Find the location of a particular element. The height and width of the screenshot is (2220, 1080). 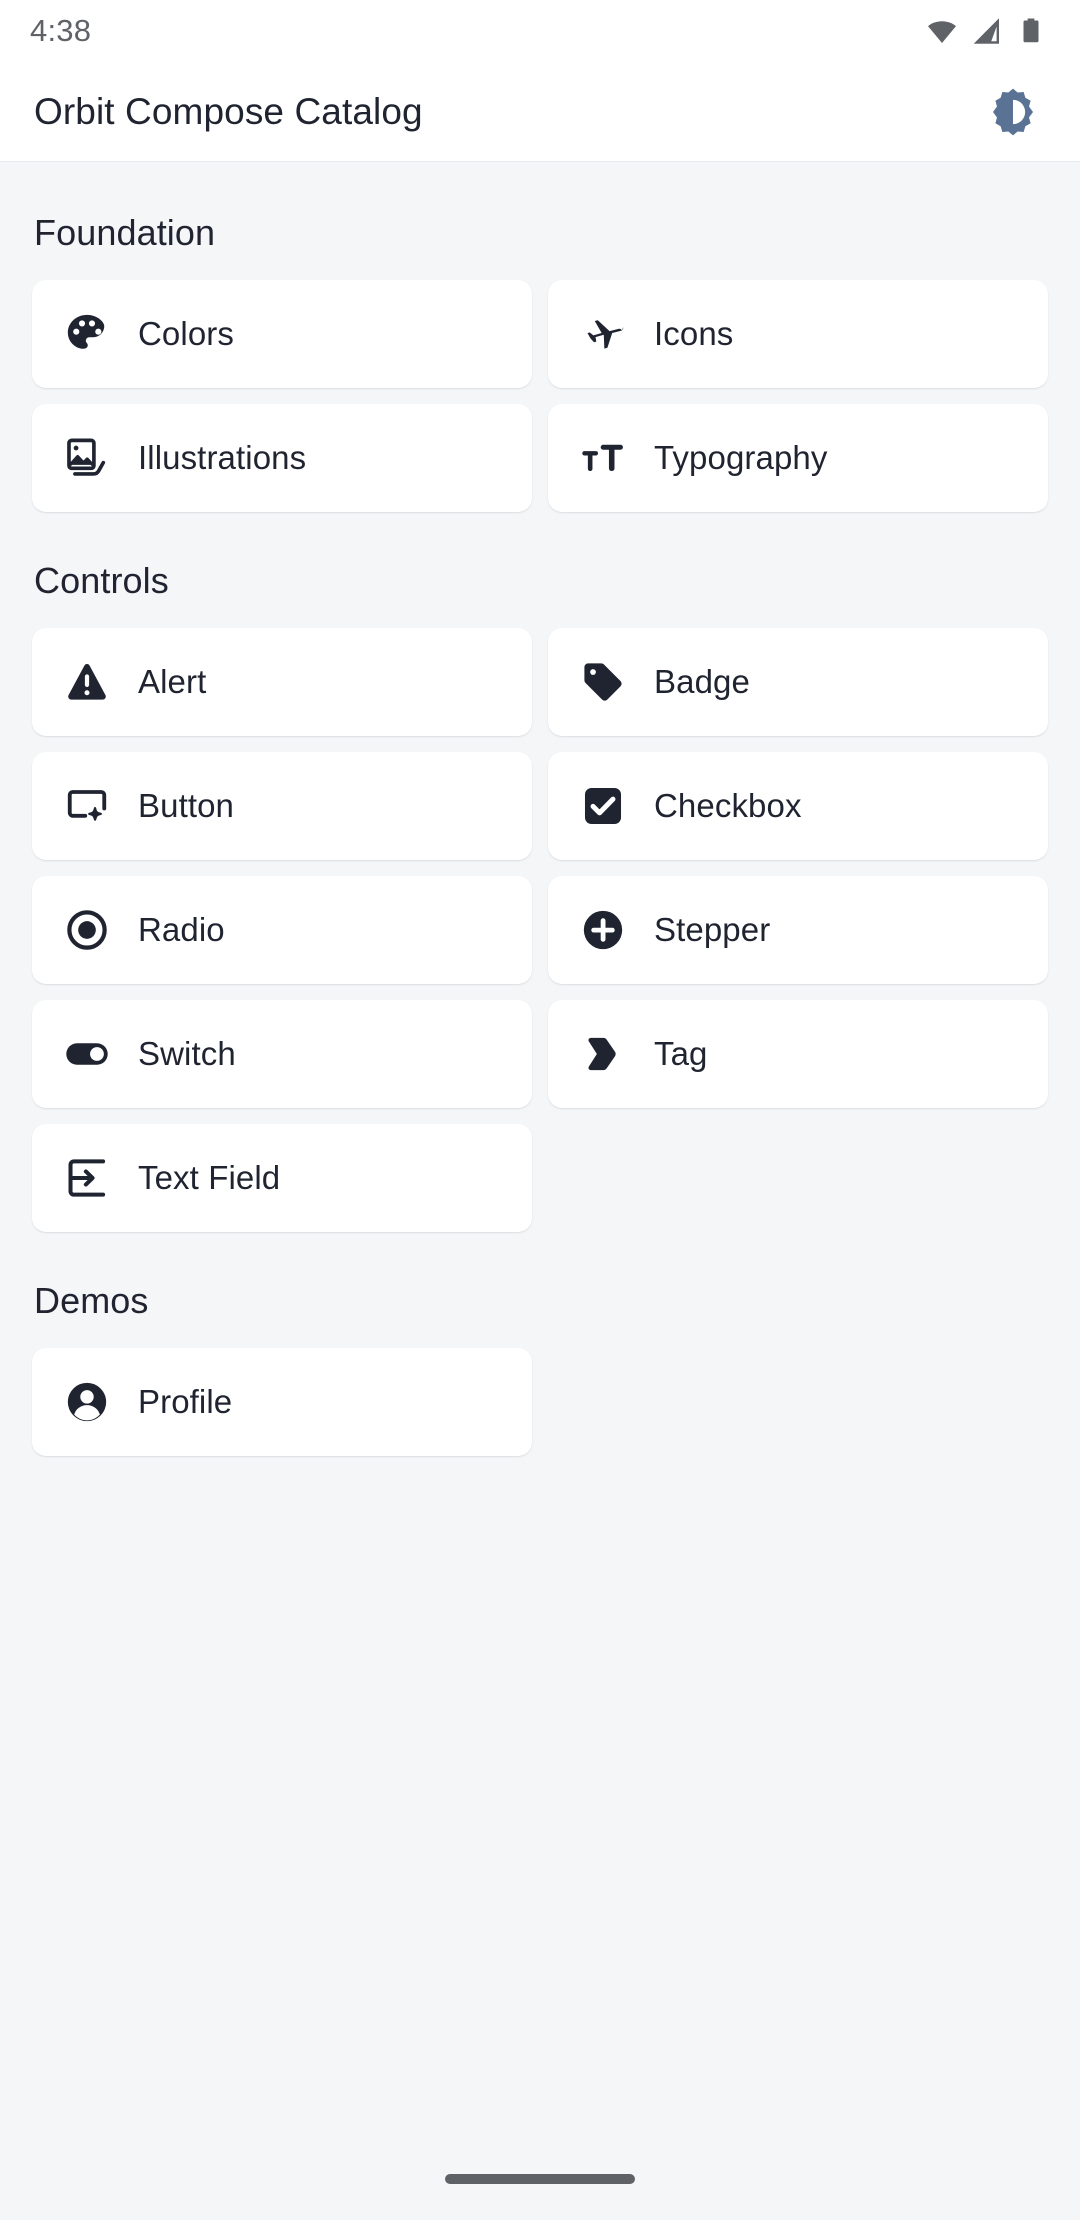

catalog-item-label: Tag is located at coordinates (681, 1053).